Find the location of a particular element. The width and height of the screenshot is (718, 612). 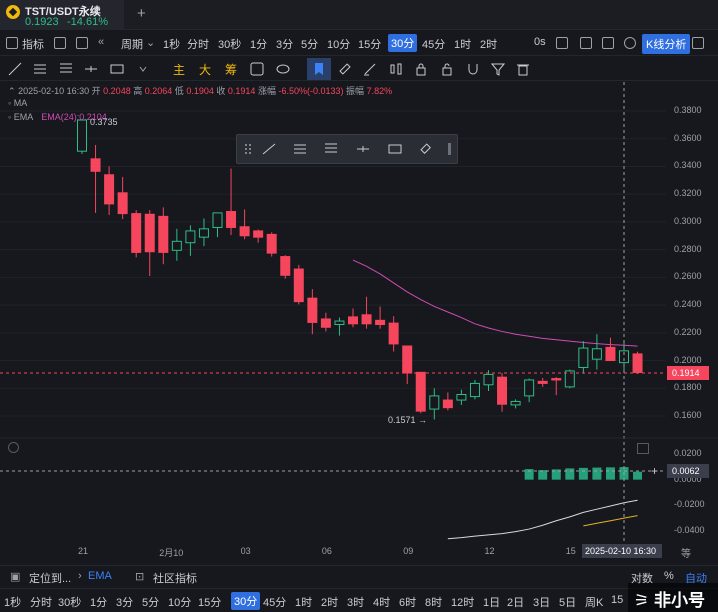

period-button: 周期 is located at coordinates (132, 44).